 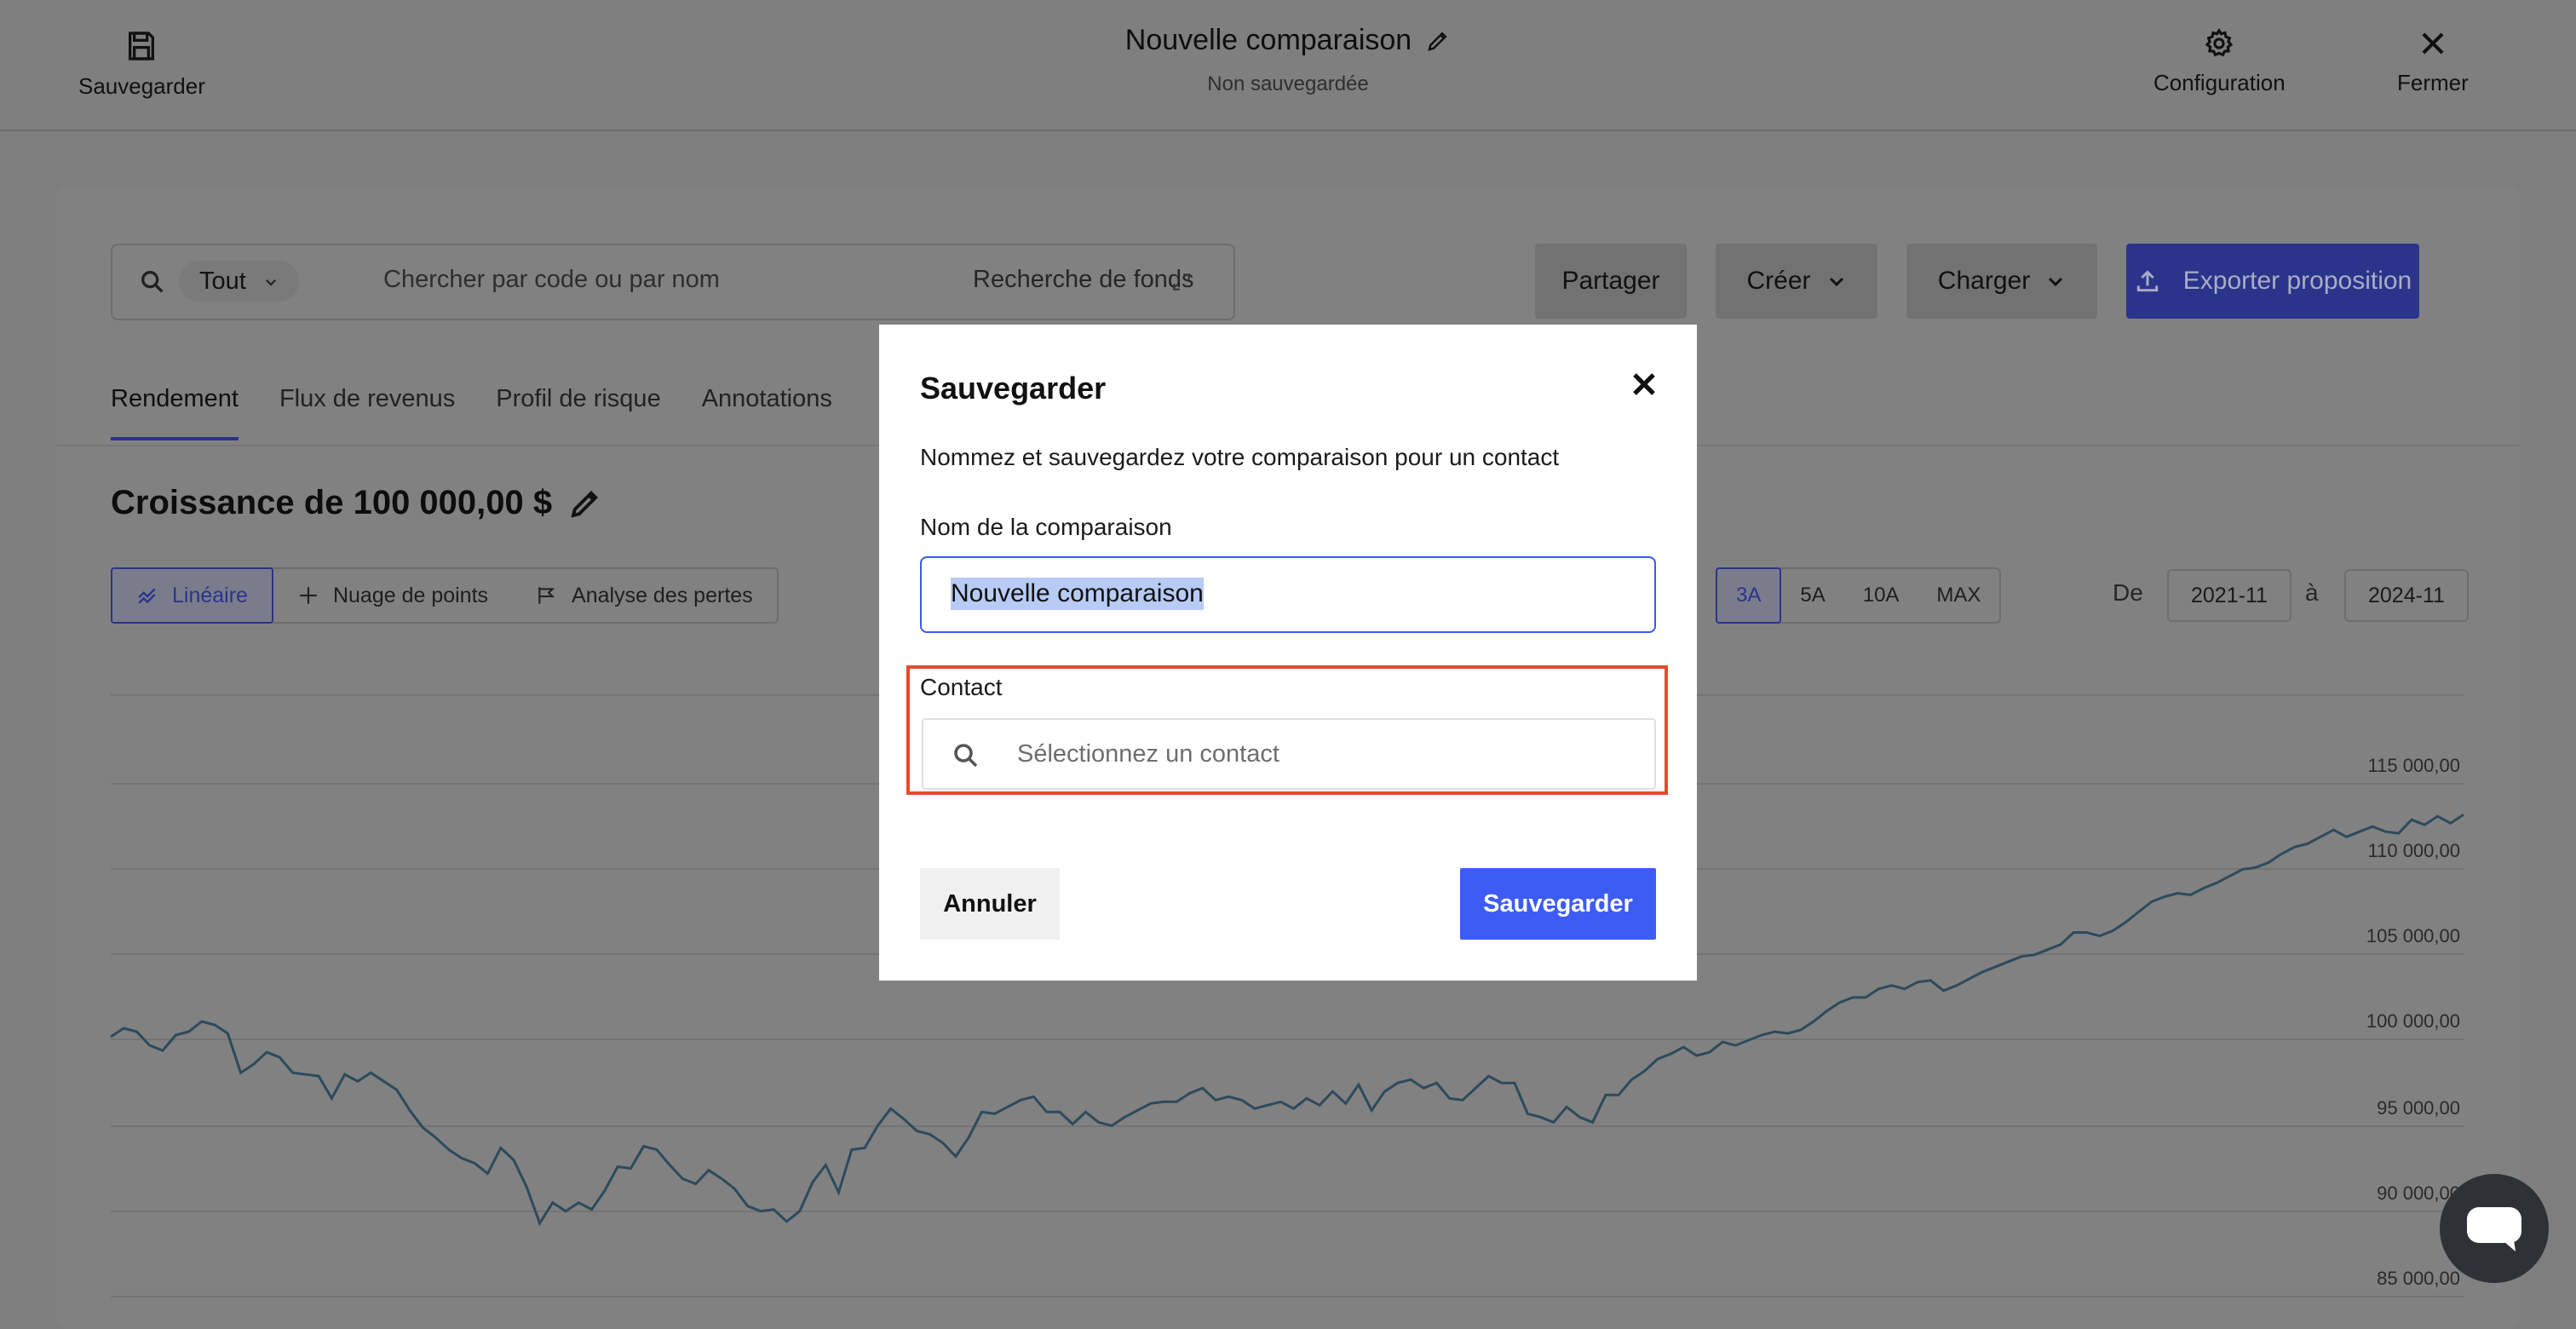 I want to click on section-title: Croissance de 100 000,00 $, so click(x=357, y=503).